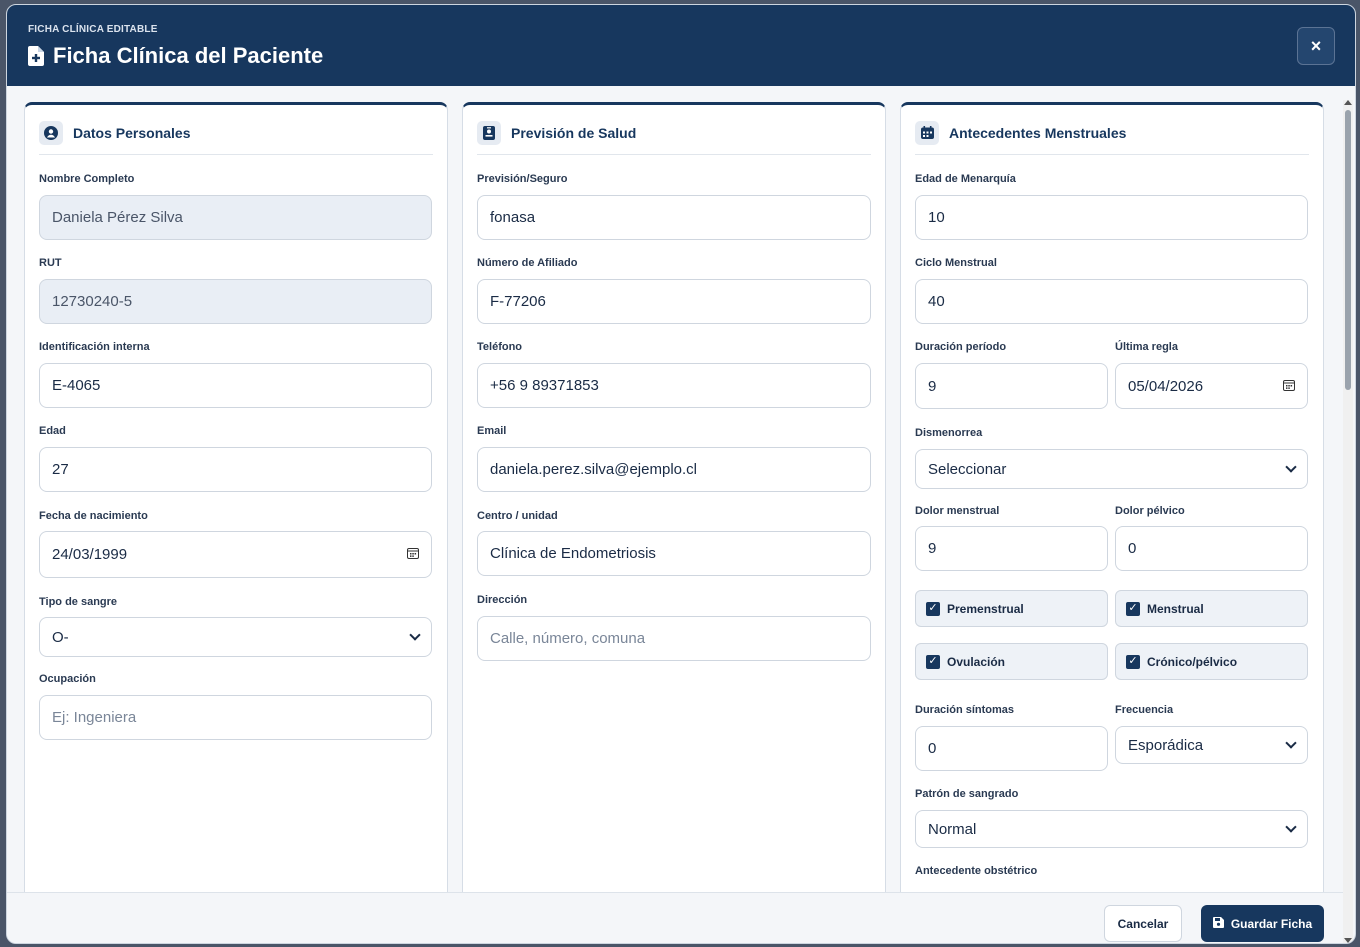  Describe the element at coordinates (236, 130) in the screenshot. I see `card-header: Datos Personales` at that location.